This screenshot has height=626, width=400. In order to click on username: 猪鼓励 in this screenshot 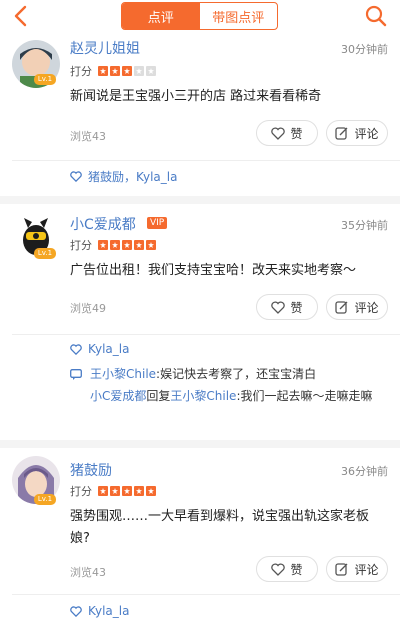, I will do `click(91, 470)`.